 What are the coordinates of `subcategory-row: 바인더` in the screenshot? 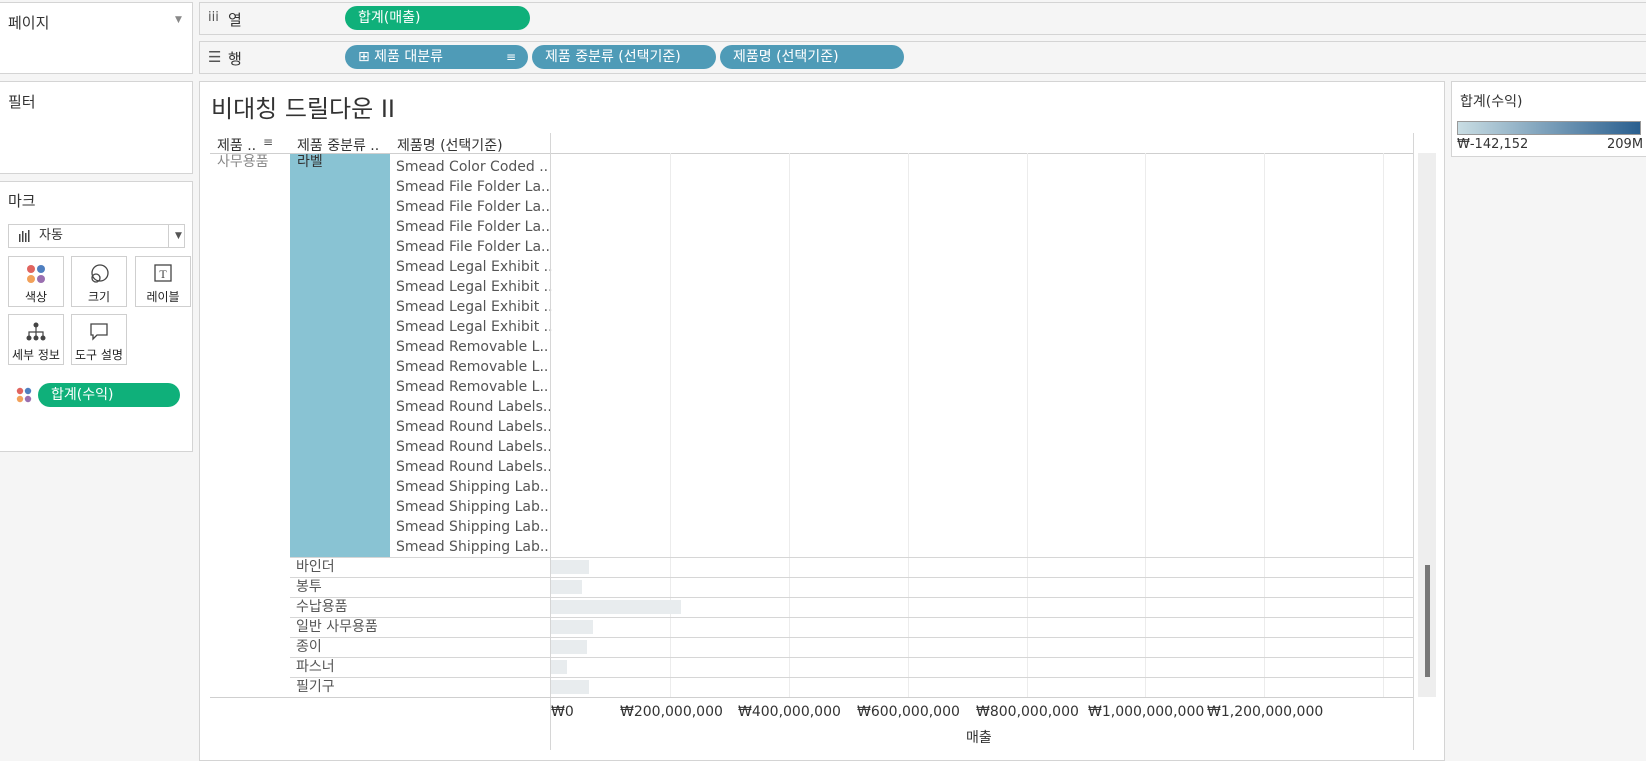 It's located at (315, 567).